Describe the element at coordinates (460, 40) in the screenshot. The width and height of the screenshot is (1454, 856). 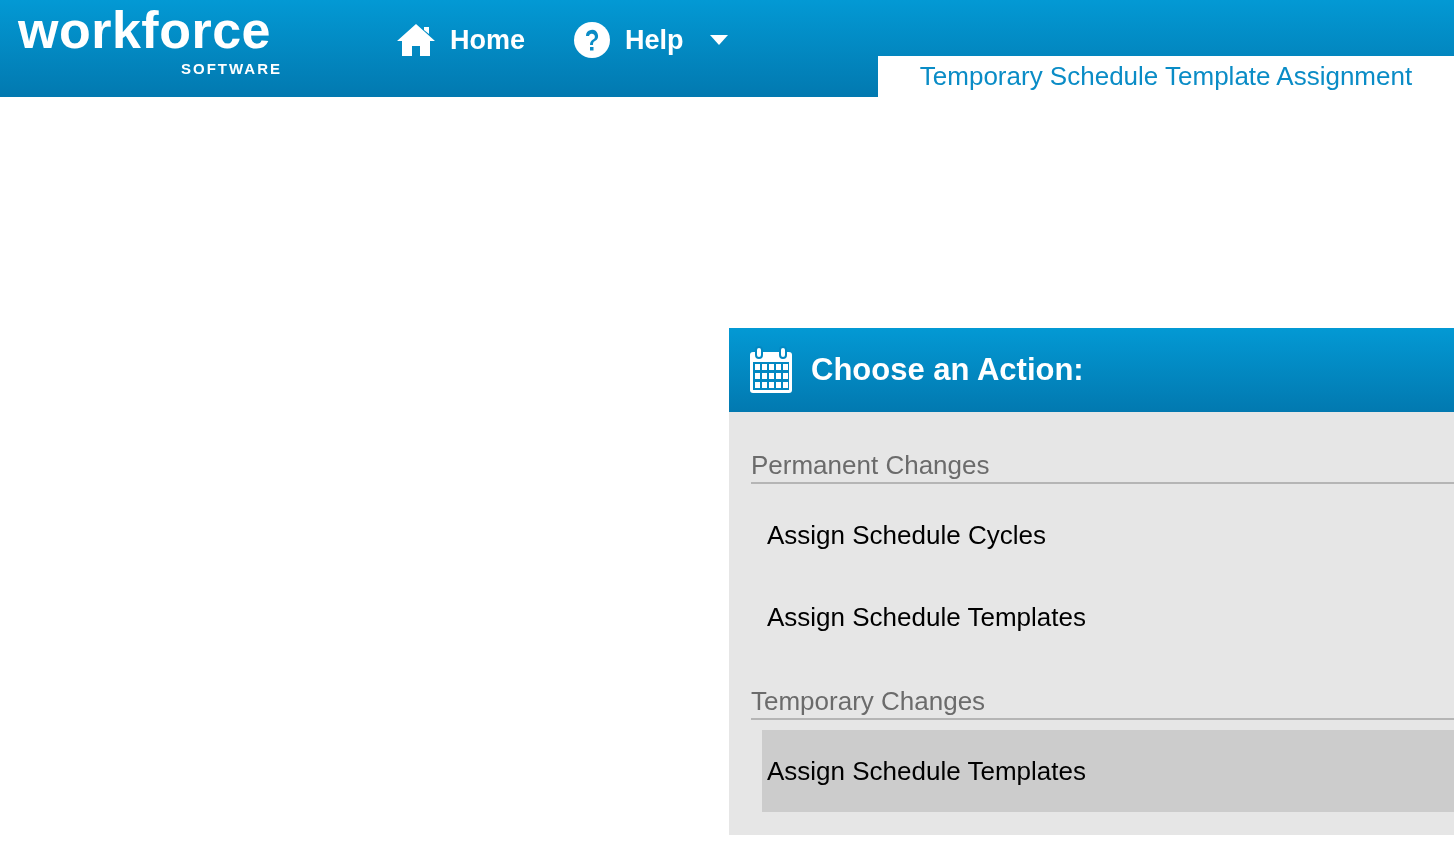
I see `nav-link: Home` at that location.